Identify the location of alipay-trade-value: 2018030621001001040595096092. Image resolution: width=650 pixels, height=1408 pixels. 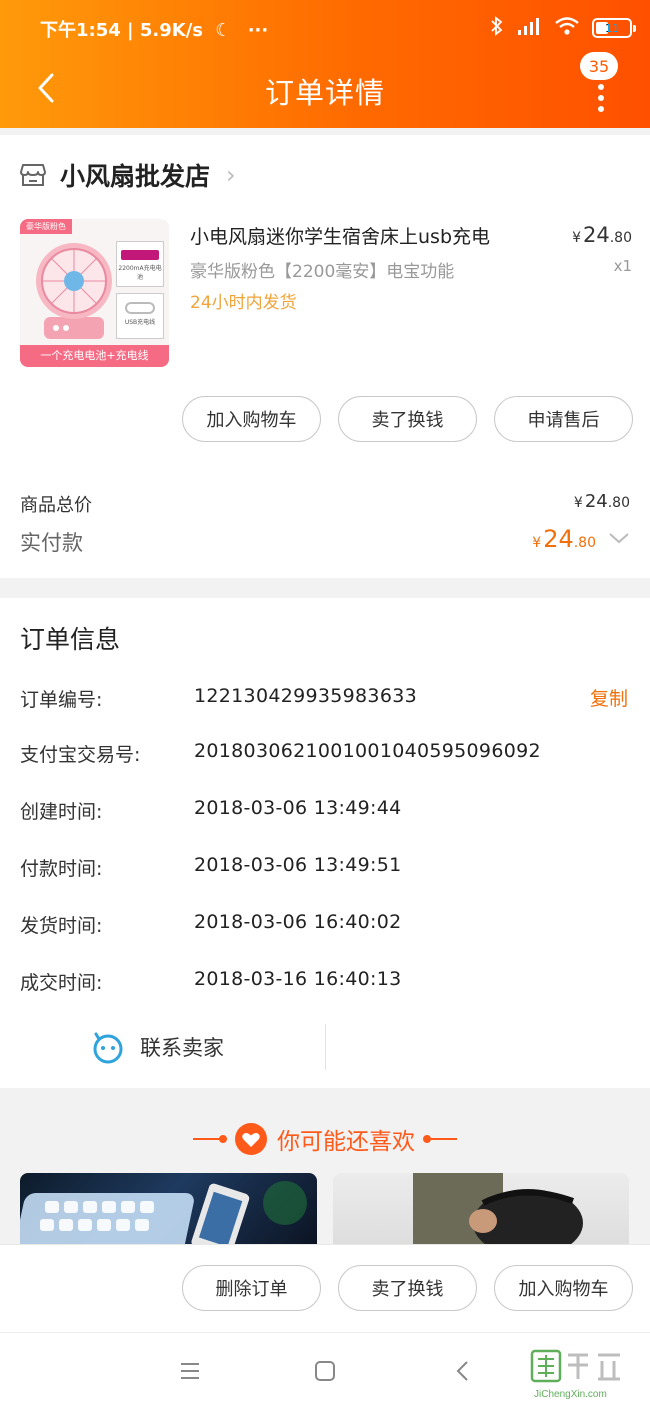
(367, 751).